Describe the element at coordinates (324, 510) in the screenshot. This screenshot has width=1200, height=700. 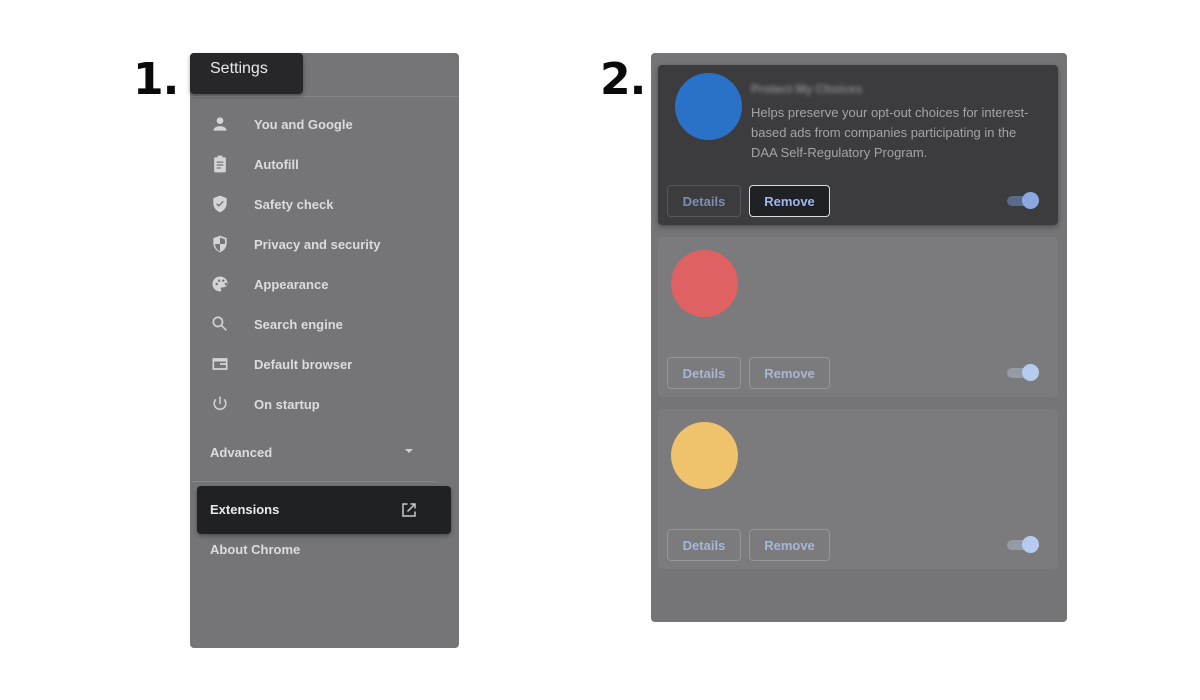
I see `sidebar-item-extensions: Extensions` at that location.